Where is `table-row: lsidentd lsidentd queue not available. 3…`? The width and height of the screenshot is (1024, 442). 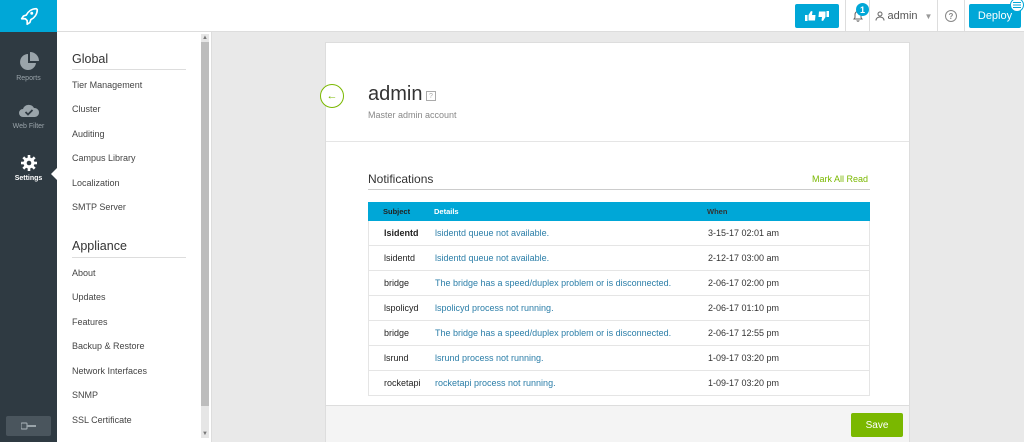
table-row: lsidentd lsidentd queue not available. 3… is located at coordinates (619, 233).